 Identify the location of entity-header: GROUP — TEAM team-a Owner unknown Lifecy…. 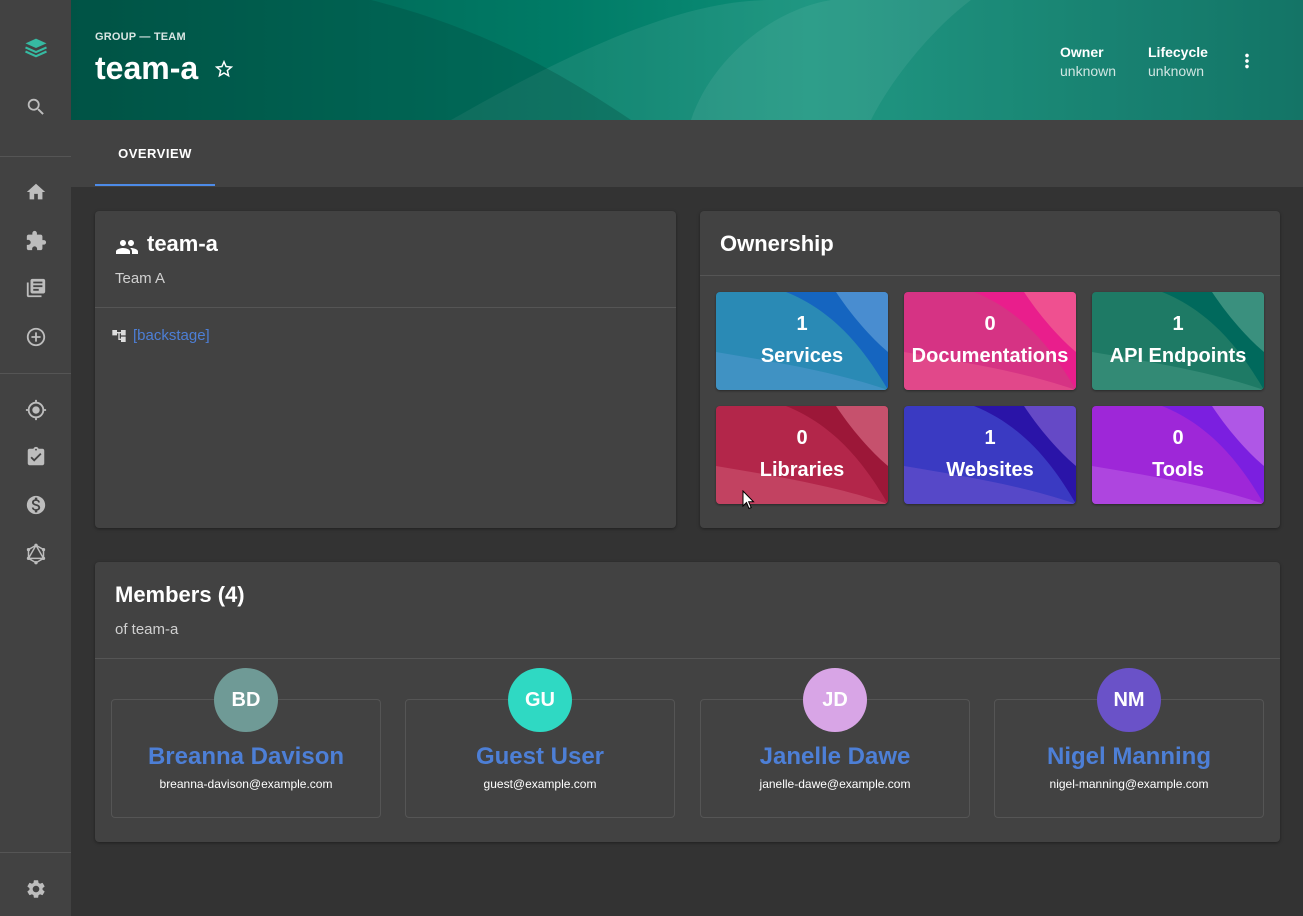
(687, 60).